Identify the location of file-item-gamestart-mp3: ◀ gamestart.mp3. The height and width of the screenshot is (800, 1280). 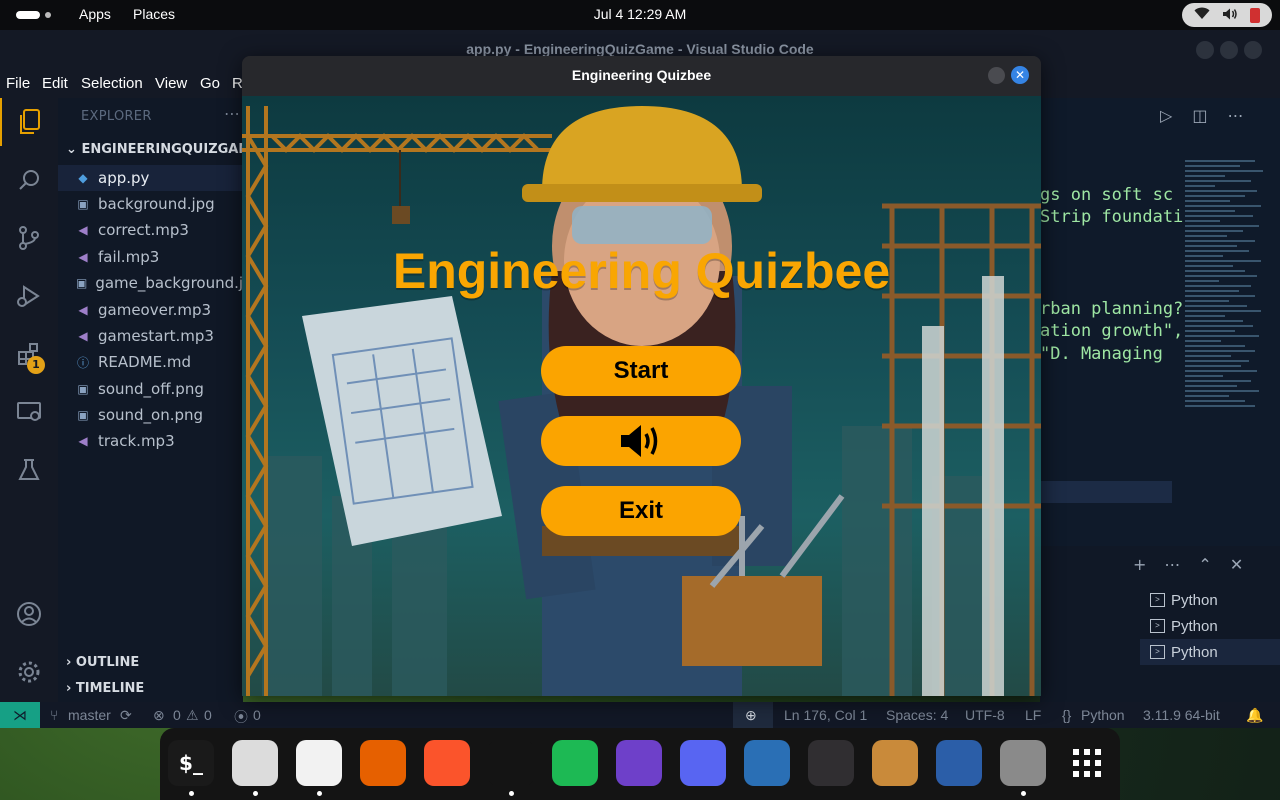
(150, 336).